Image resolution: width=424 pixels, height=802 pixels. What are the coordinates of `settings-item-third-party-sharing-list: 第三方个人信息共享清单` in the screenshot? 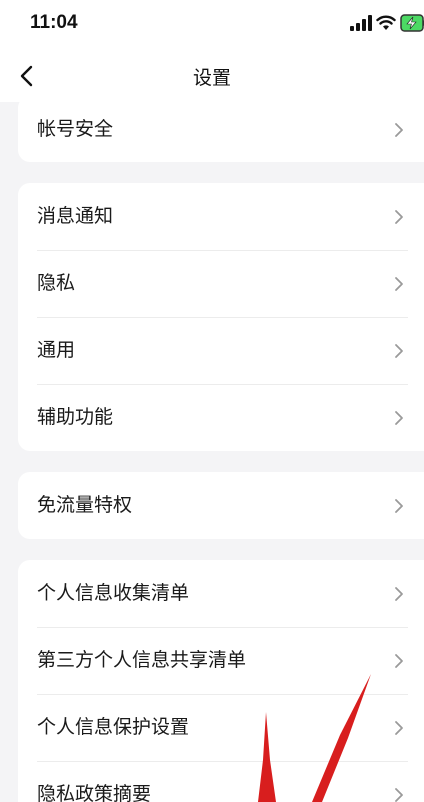 It's located at (221, 660).